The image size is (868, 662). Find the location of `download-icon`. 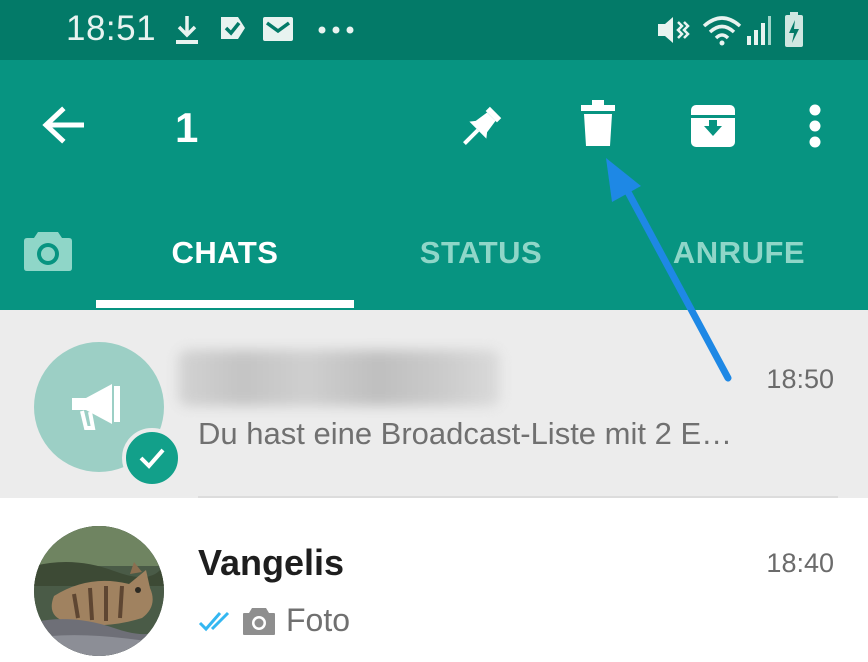

download-icon is located at coordinates (187, 30).